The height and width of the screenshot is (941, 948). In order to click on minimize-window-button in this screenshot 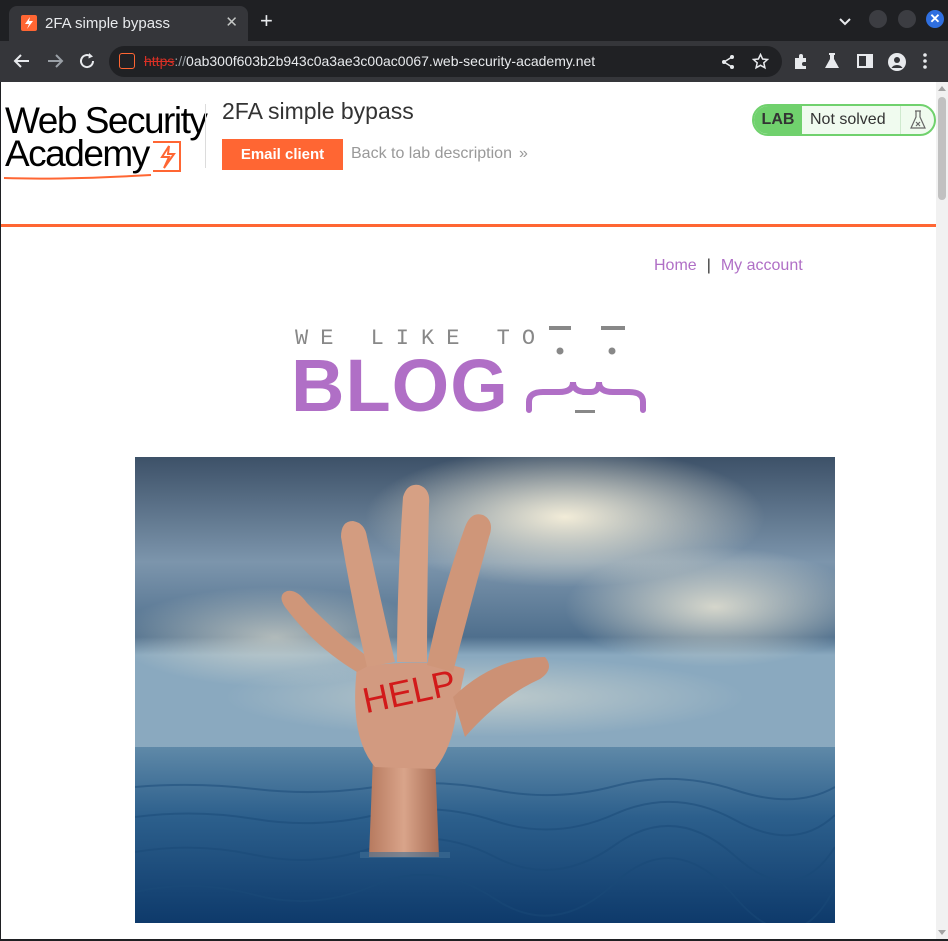, I will do `click(878, 19)`.